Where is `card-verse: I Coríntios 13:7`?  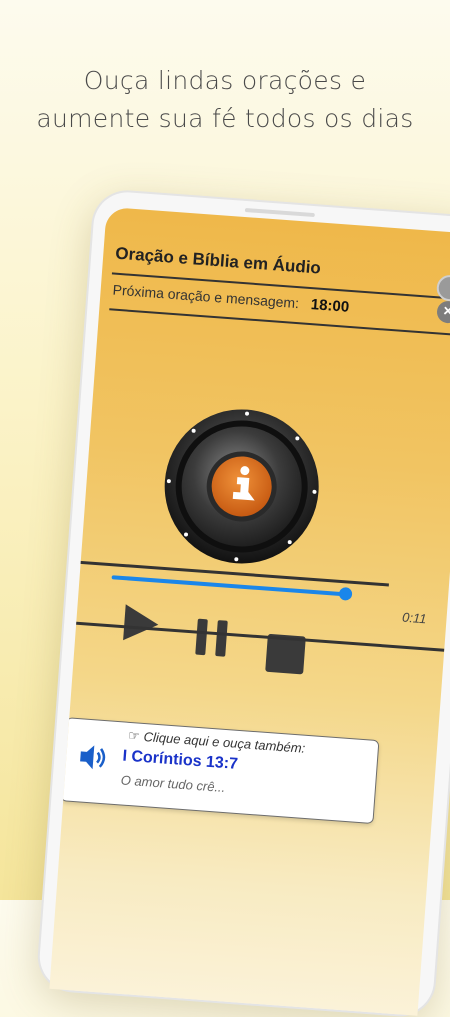 card-verse: I Coríntios 13:7 is located at coordinates (180, 760).